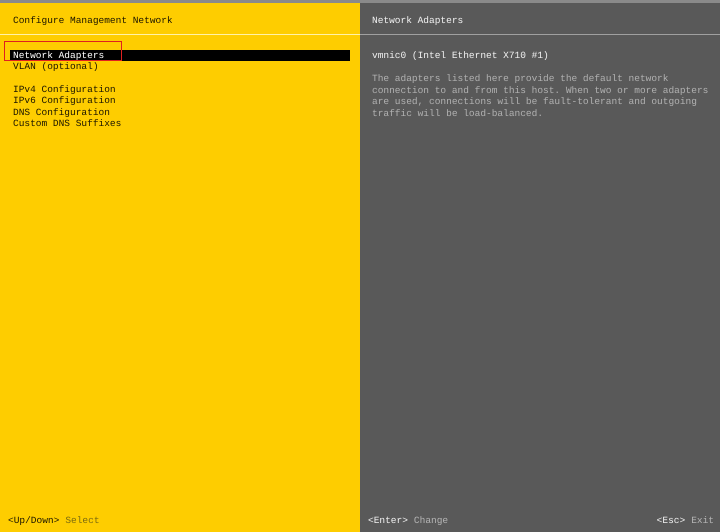 The image size is (720, 532). What do you see at coordinates (671, 520) in the screenshot?
I see `key-hint: <Esc>` at bounding box center [671, 520].